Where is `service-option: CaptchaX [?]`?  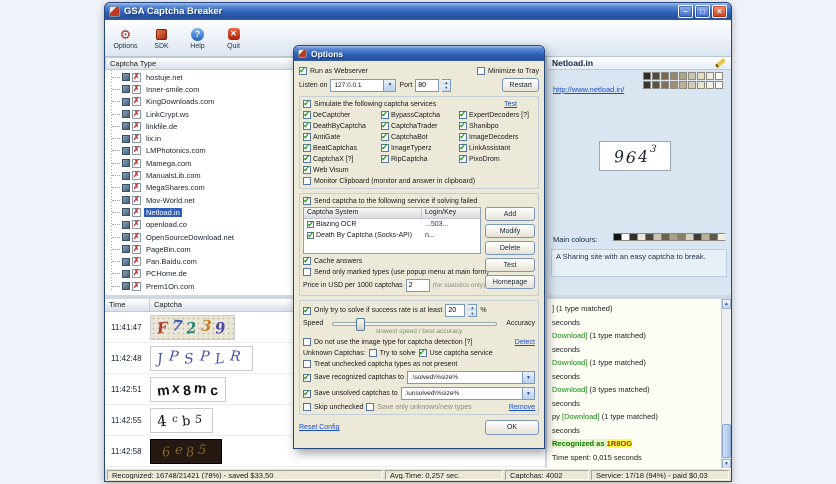
service-option: CaptchaX [?] is located at coordinates (341, 159).